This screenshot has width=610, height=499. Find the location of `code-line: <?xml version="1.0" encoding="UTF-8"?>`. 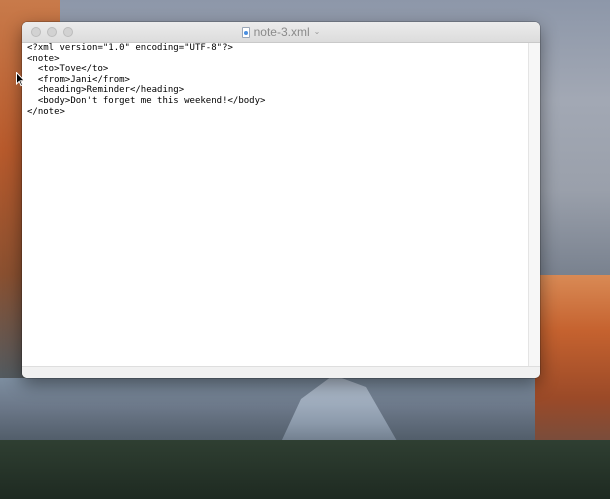

code-line: <?xml version="1.0" encoding="UTF-8"?> is located at coordinates (130, 48).